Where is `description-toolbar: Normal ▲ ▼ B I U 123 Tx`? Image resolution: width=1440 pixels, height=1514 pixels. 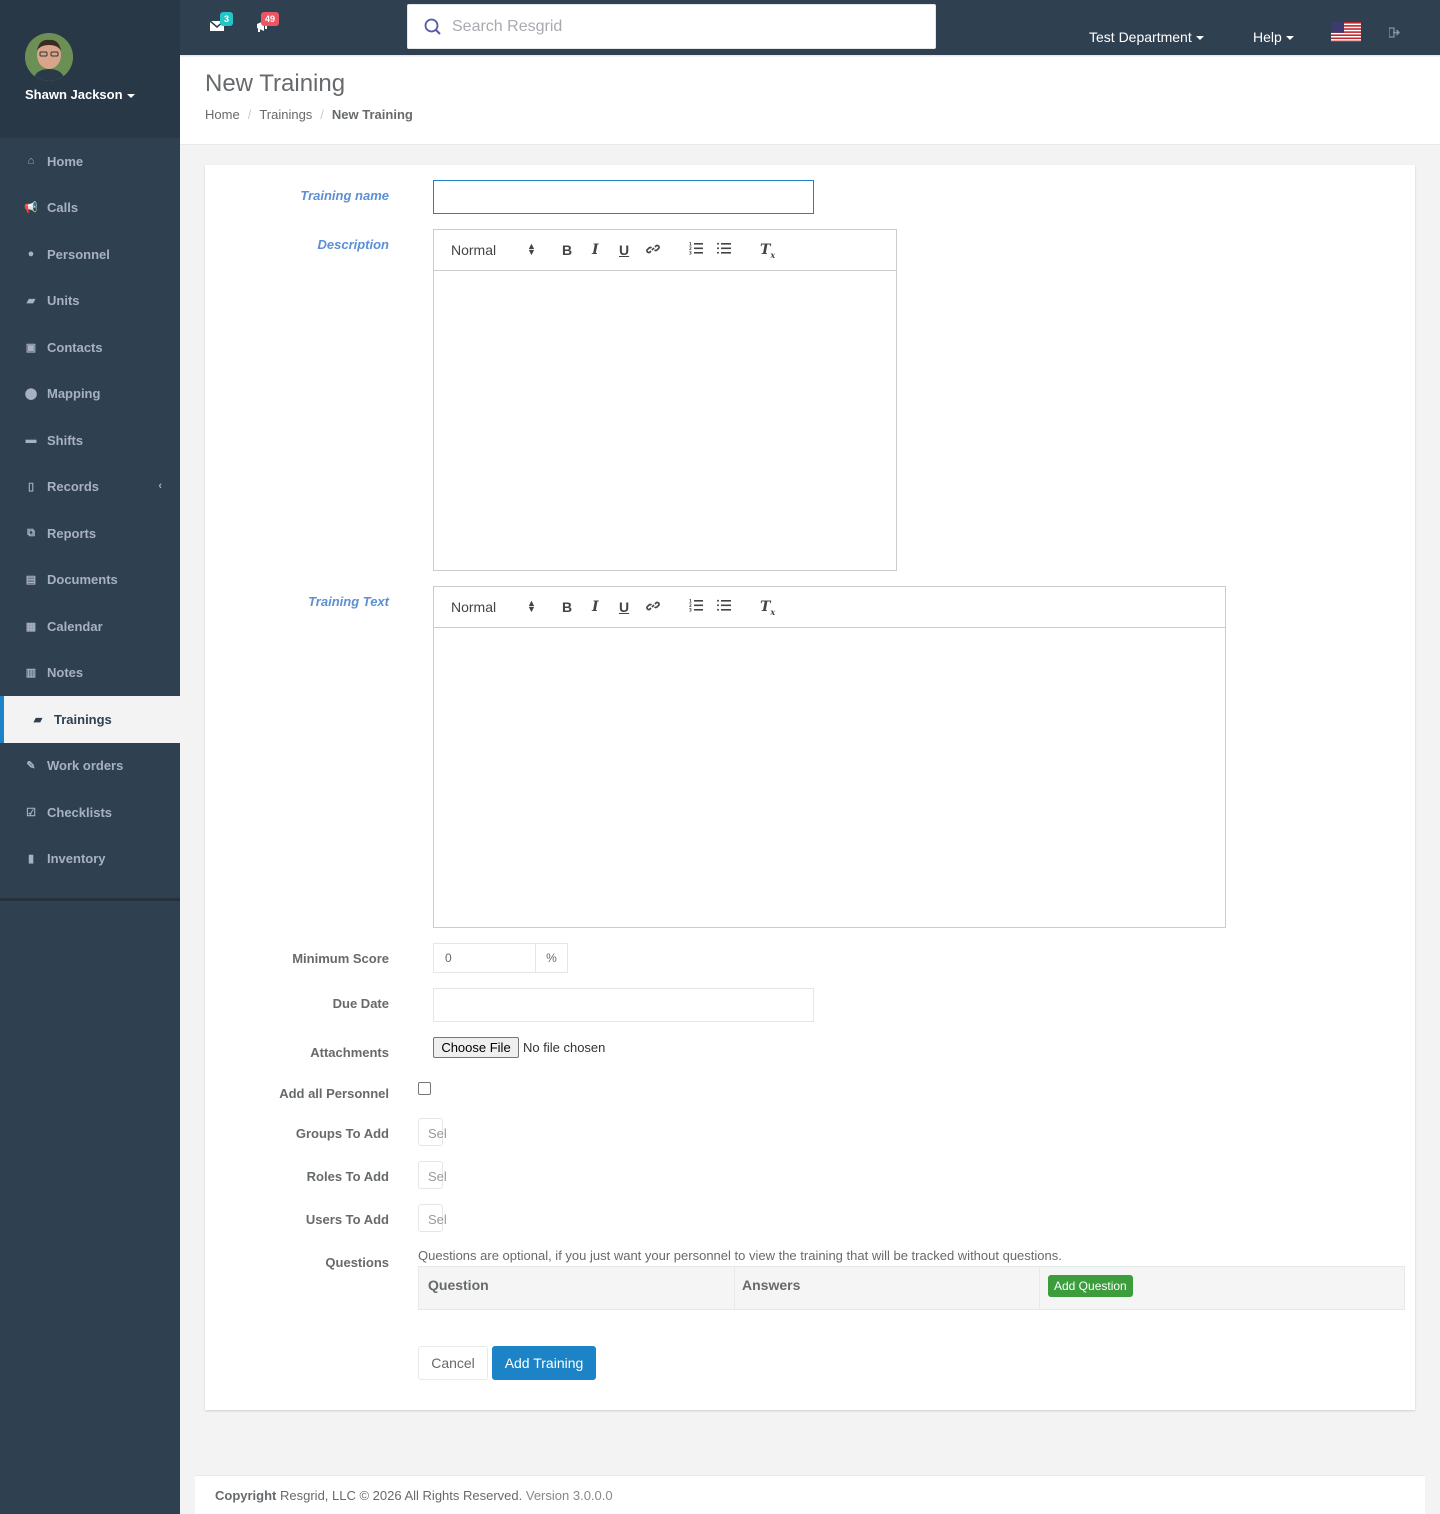 description-toolbar: Normal ▲ ▼ B I U 123 Tx is located at coordinates (665, 250).